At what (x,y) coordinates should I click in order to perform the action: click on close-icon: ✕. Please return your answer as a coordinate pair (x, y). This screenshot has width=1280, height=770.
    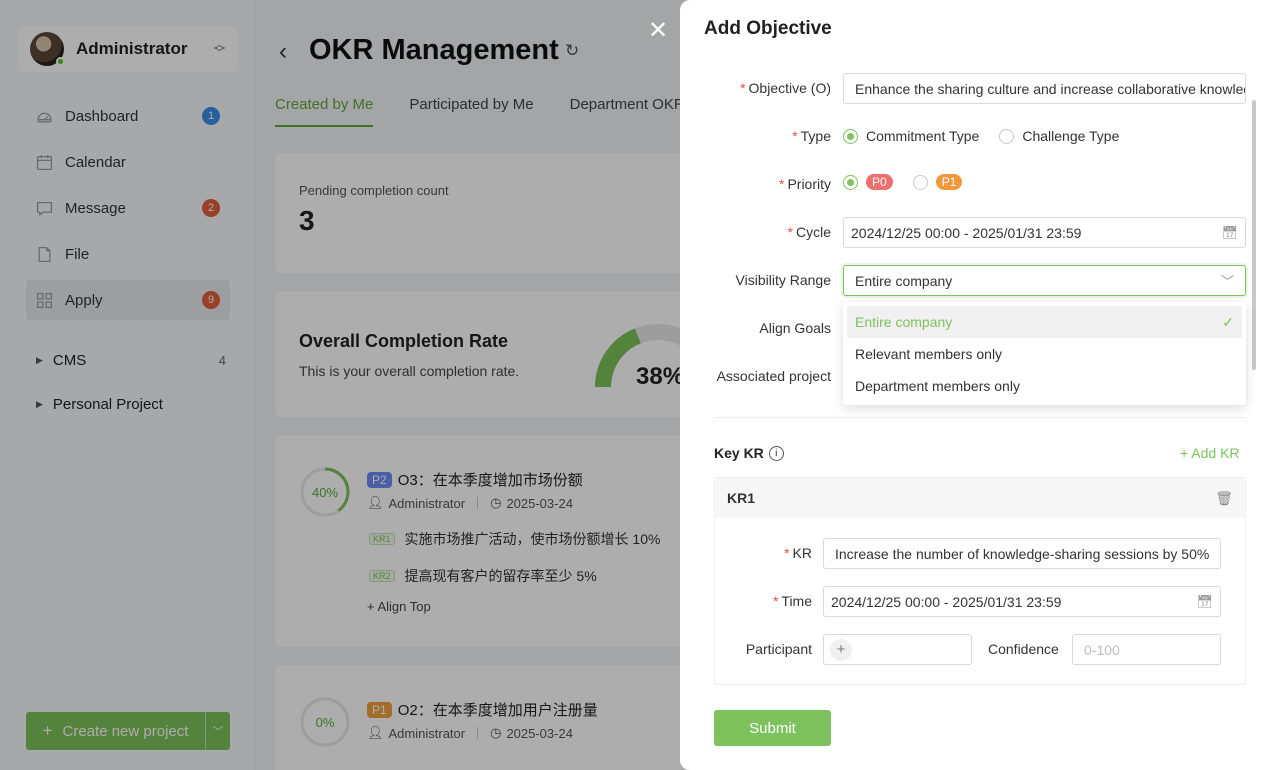
    Looking at the image, I should click on (658, 30).